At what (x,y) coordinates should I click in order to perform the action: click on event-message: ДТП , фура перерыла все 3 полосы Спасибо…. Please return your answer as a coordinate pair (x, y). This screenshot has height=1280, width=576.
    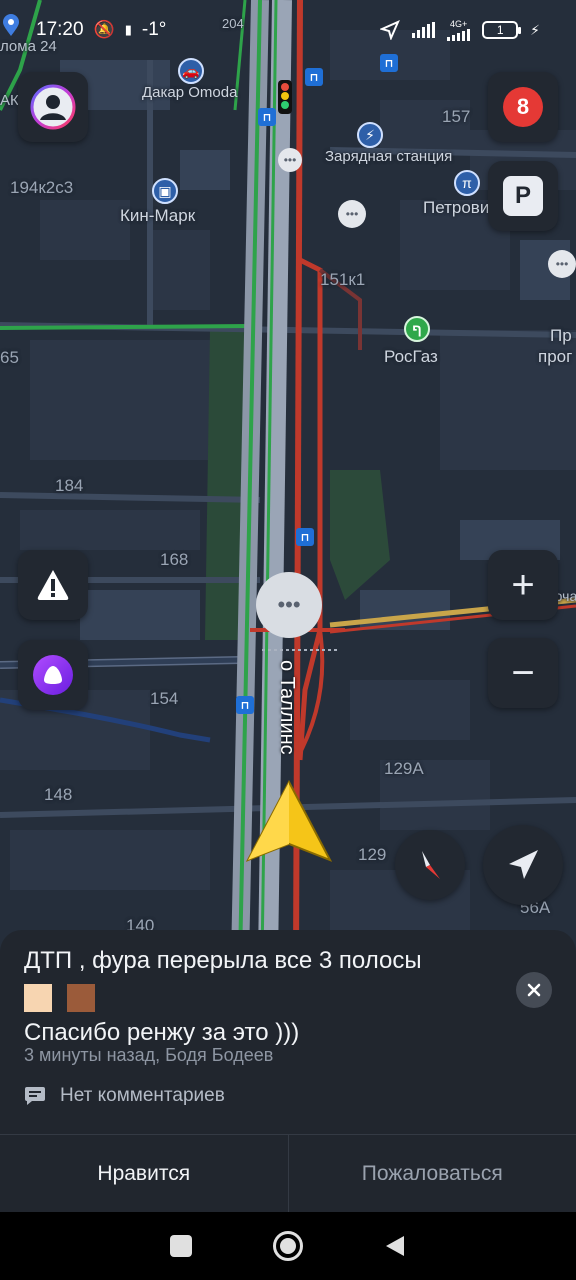
    Looking at the image, I should click on (264, 997).